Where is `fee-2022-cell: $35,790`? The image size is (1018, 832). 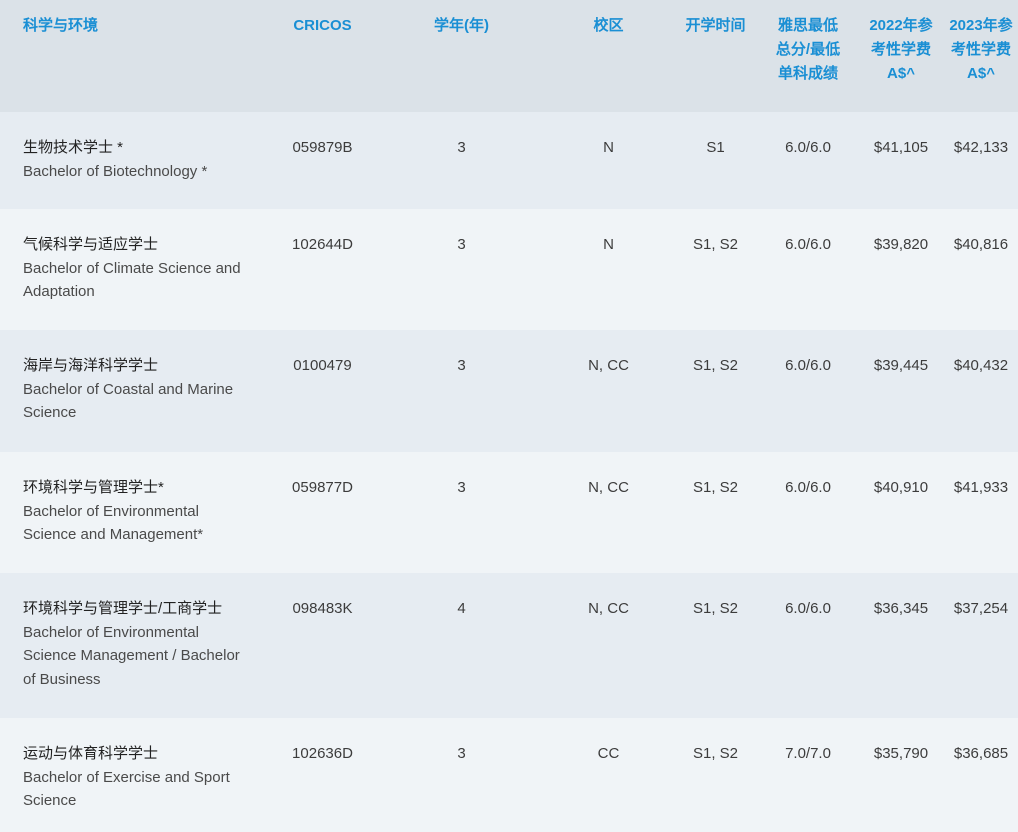
fee-2022-cell: $35,790 is located at coordinates (901, 753).